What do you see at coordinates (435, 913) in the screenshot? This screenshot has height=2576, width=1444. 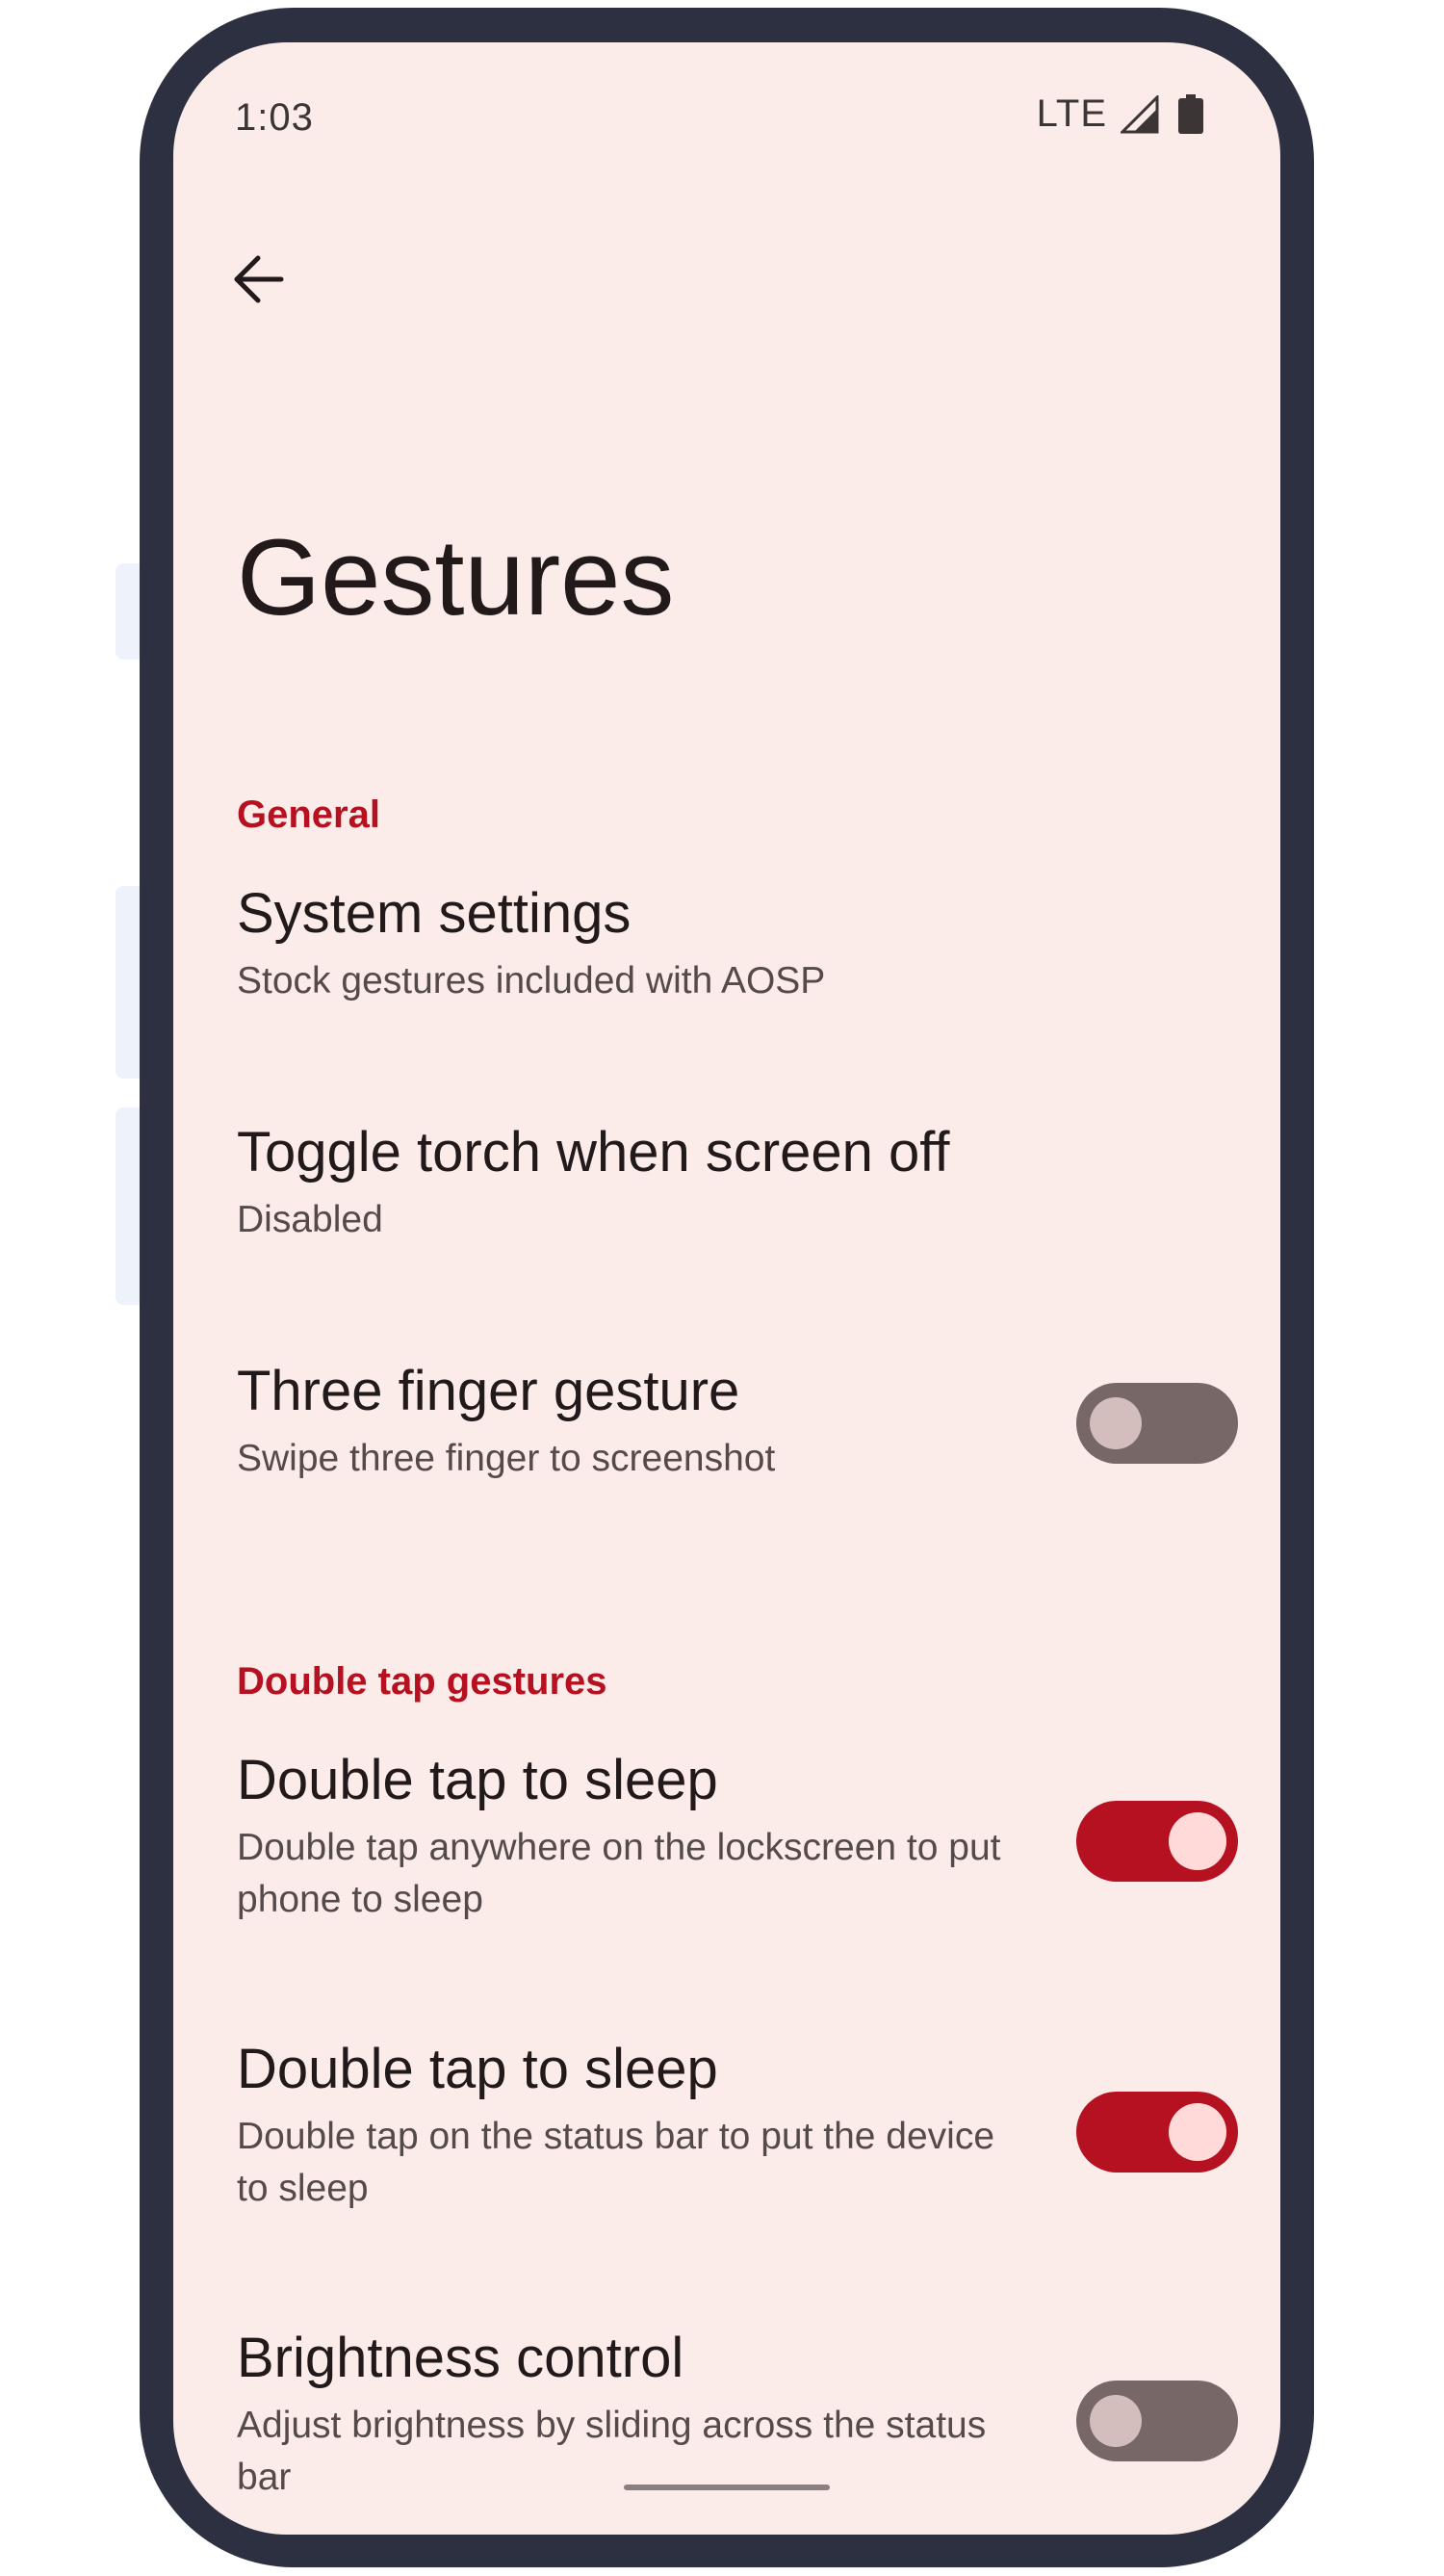 I see `pref-title: System settings` at bounding box center [435, 913].